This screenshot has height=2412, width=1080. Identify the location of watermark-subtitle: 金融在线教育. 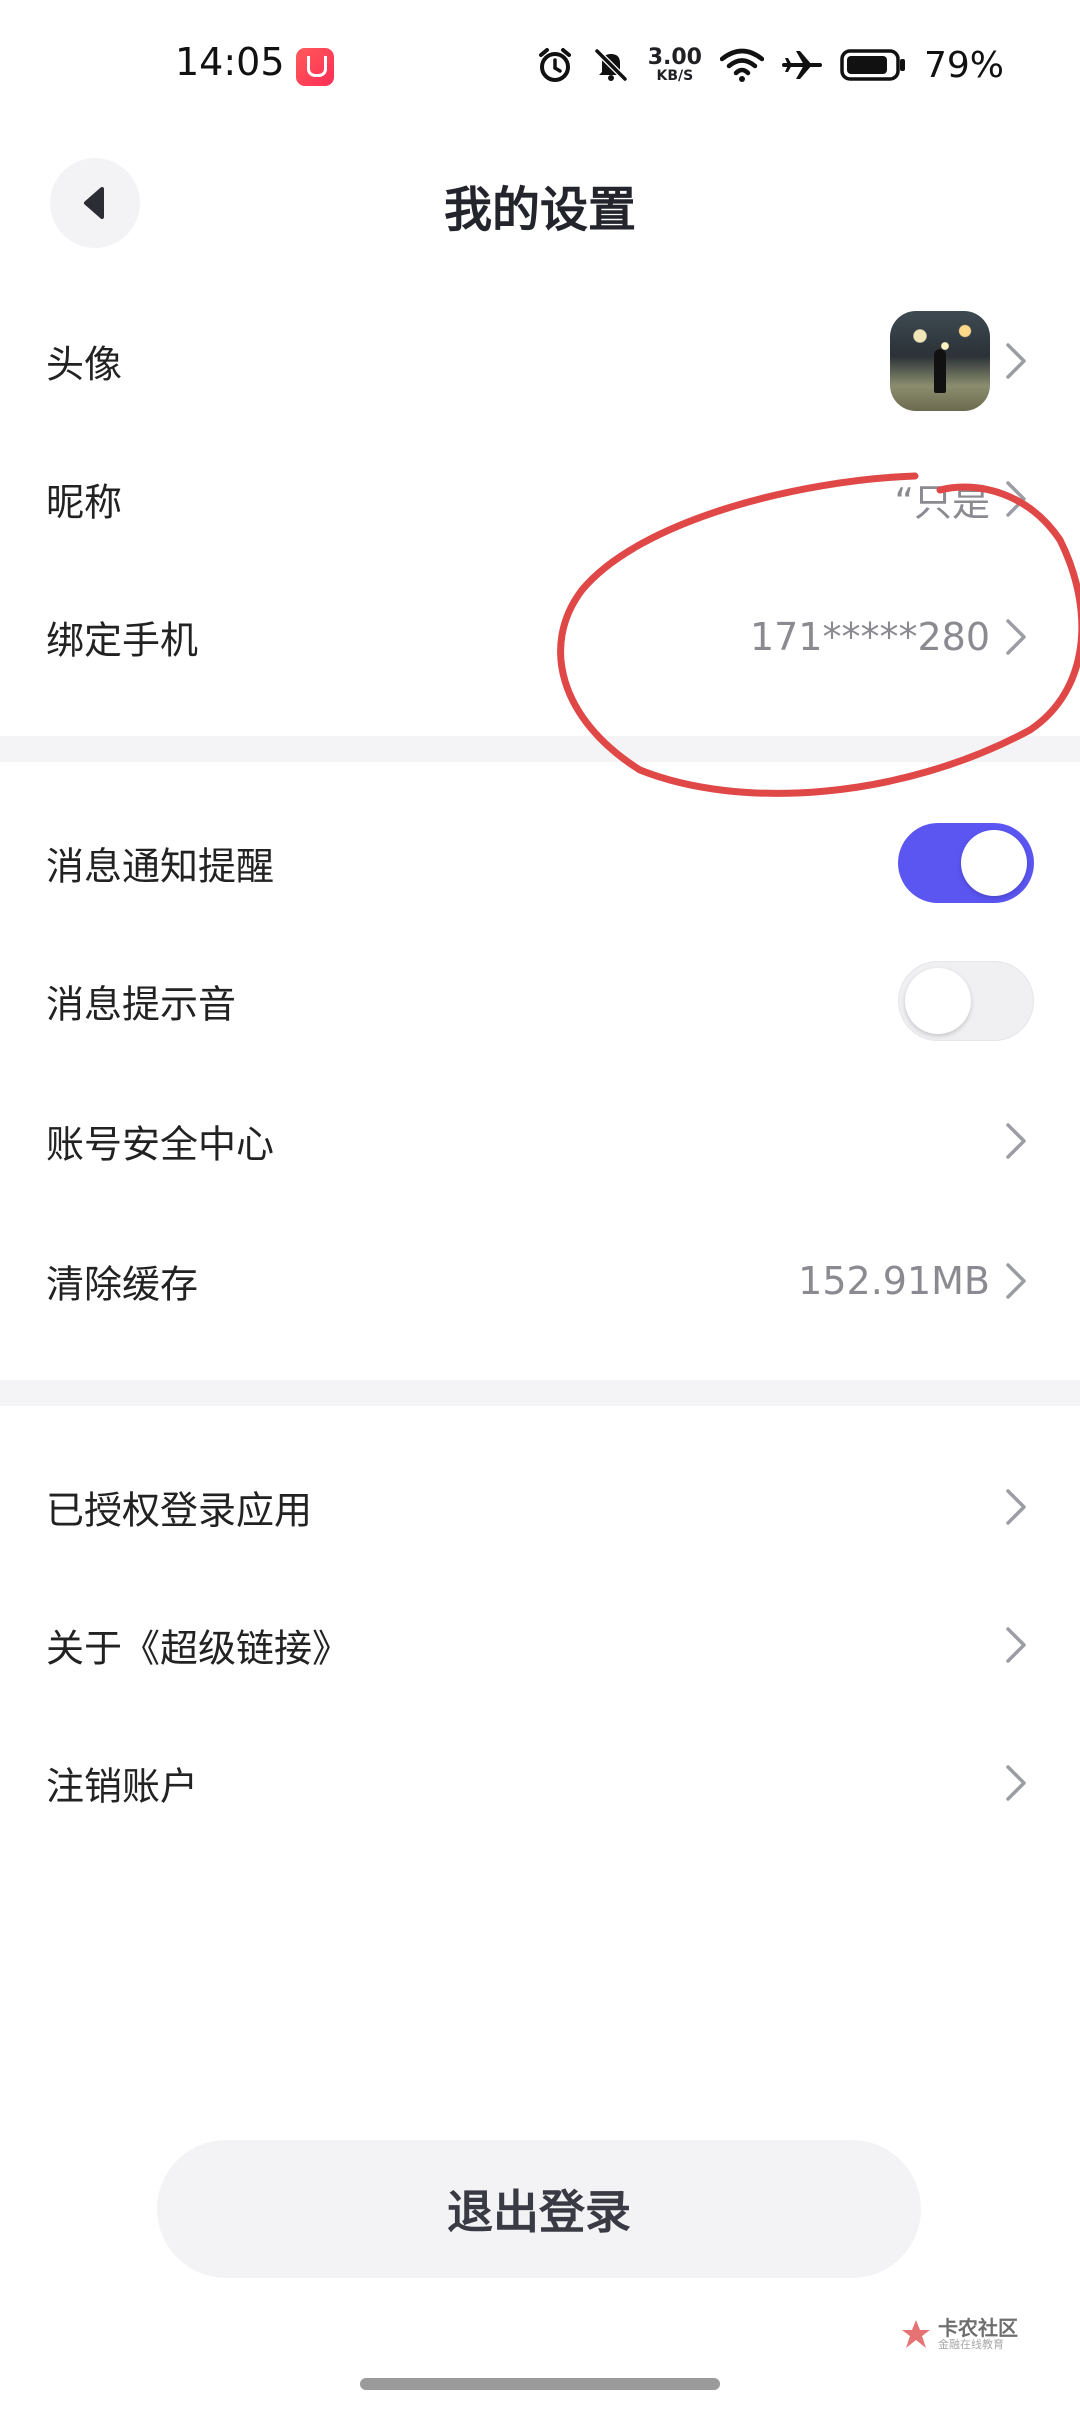
(971, 2344).